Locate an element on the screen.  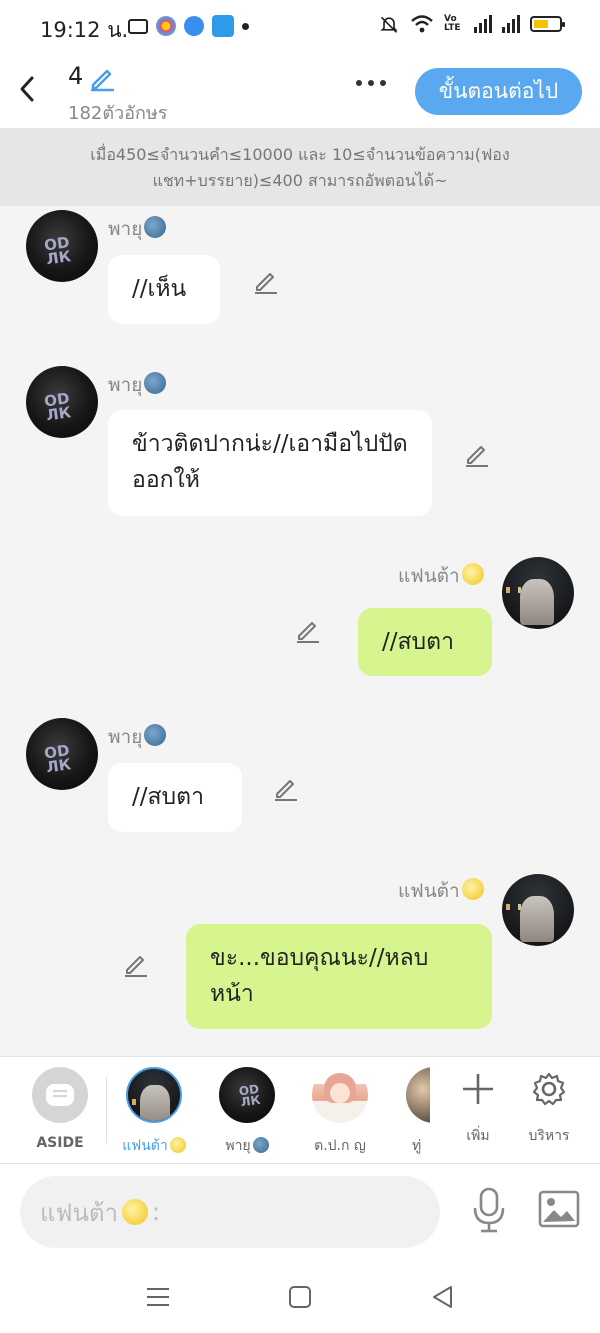
aside-button: ASIDE is located at coordinates (60, 1113).